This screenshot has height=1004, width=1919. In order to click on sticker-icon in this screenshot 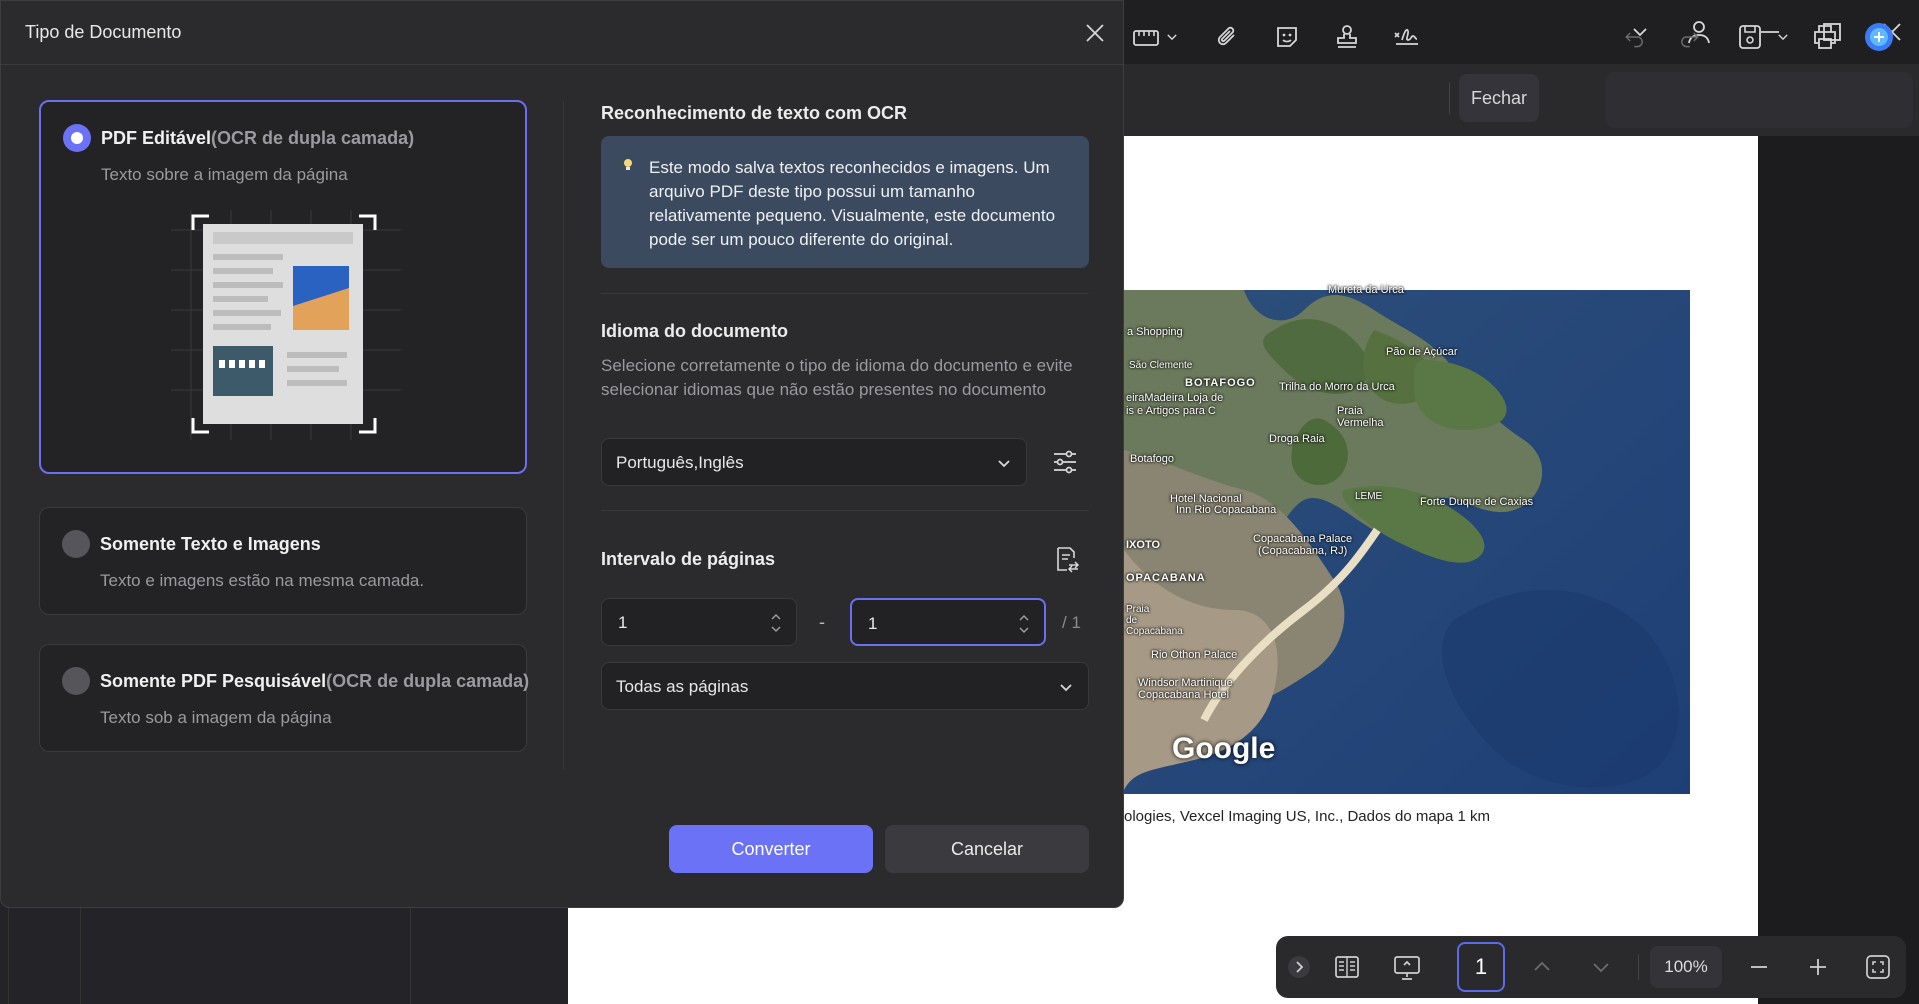, I will do `click(1287, 37)`.